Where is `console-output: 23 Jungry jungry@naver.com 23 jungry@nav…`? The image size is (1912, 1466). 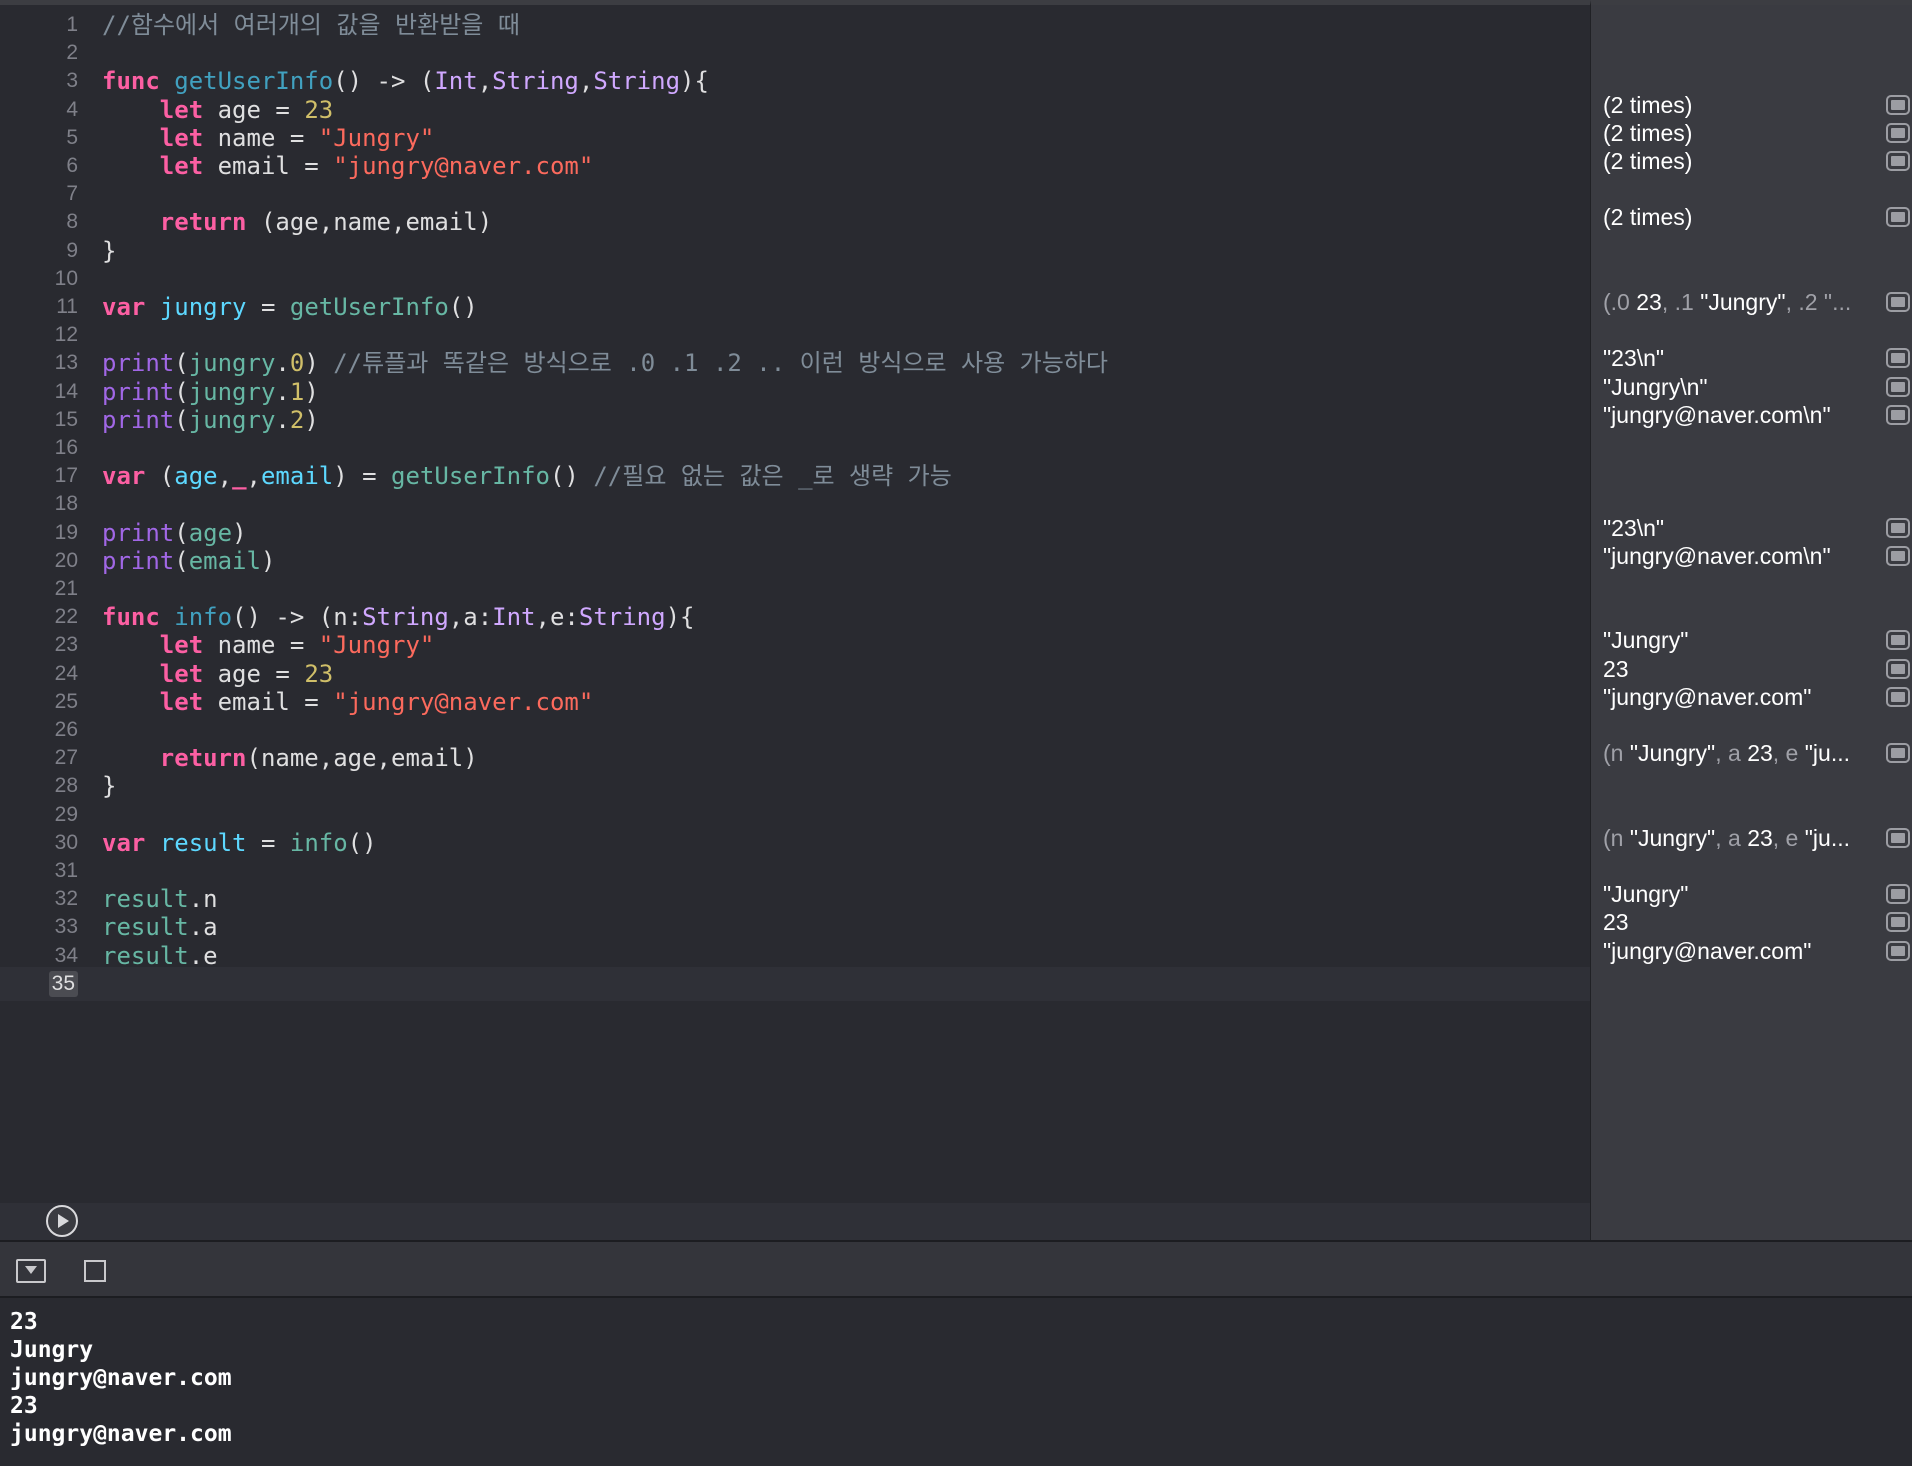 console-output: 23 Jungry jungry@naver.com 23 jungry@nav… is located at coordinates (956, 1382).